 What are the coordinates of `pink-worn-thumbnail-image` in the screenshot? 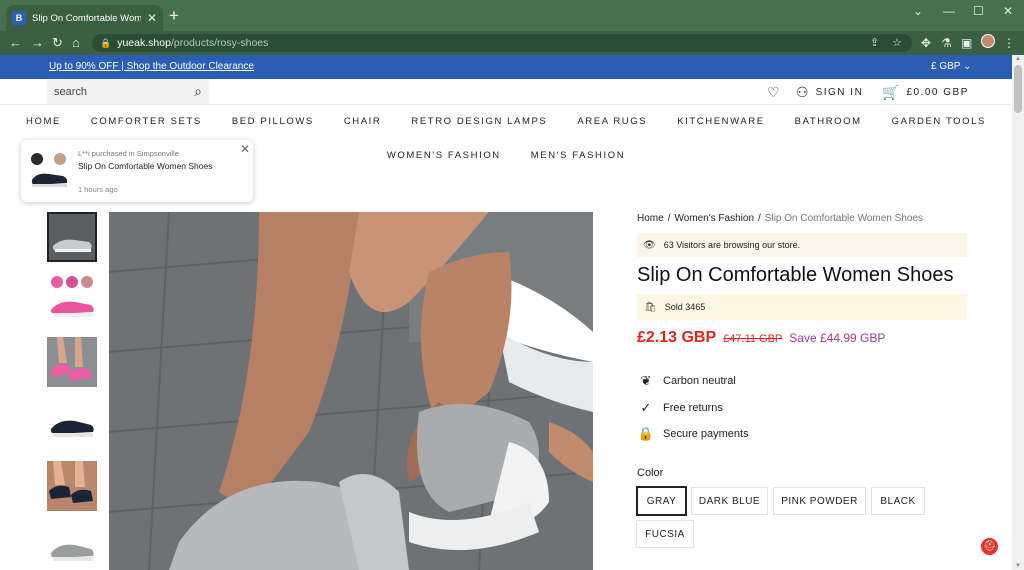 It's located at (72, 362).